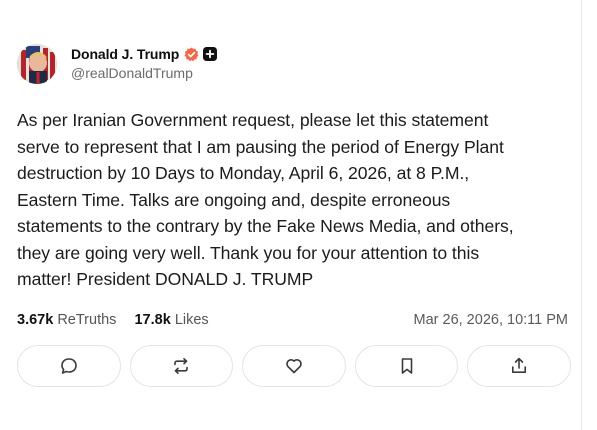  What do you see at coordinates (125, 54) in the screenshot?
I see `author-display-name: Donald J. Trump` at bounding box center [125, 54].